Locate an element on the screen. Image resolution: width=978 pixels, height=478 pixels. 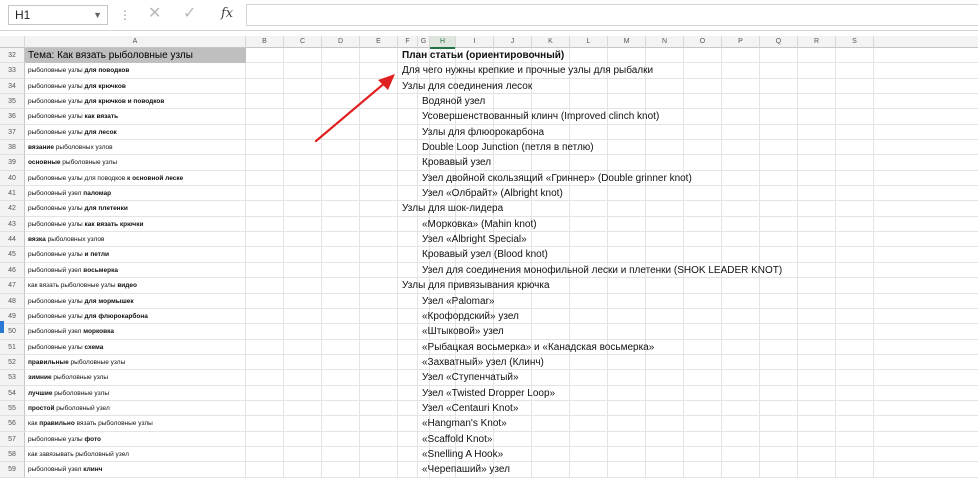
topic-cell: Тема: Как вязать рыболовные узлы is located at coordinates (135, 56).